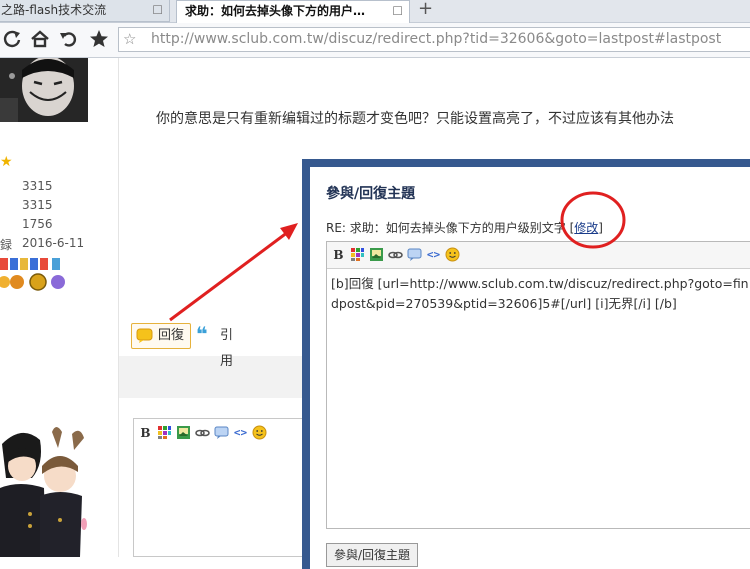 The image size is (750, 569). What do you see at coordinates (44, 90) in the screenshot?
I see `user-avatar` at bounding box center [44, 90].